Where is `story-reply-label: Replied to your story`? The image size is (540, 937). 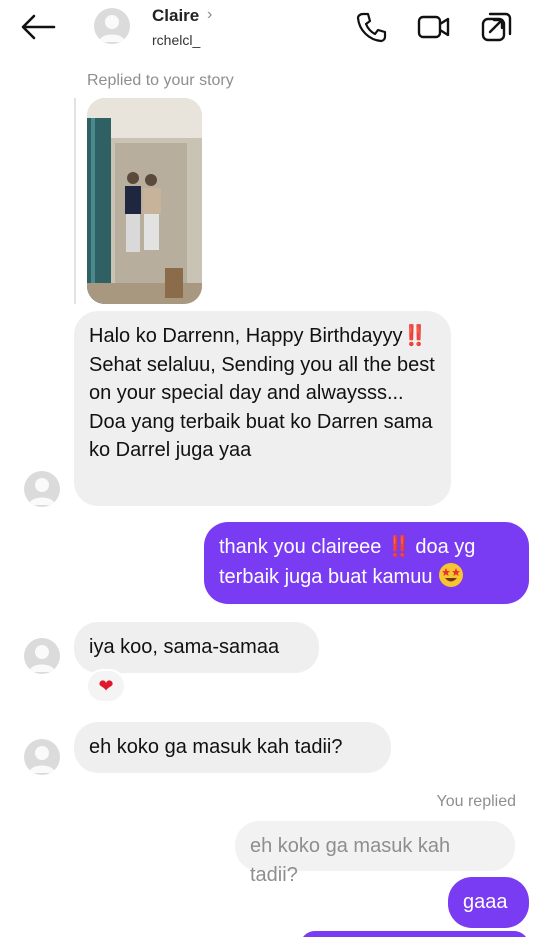
story-reply-label: Replied to your story is located at coordinates (160, 80).